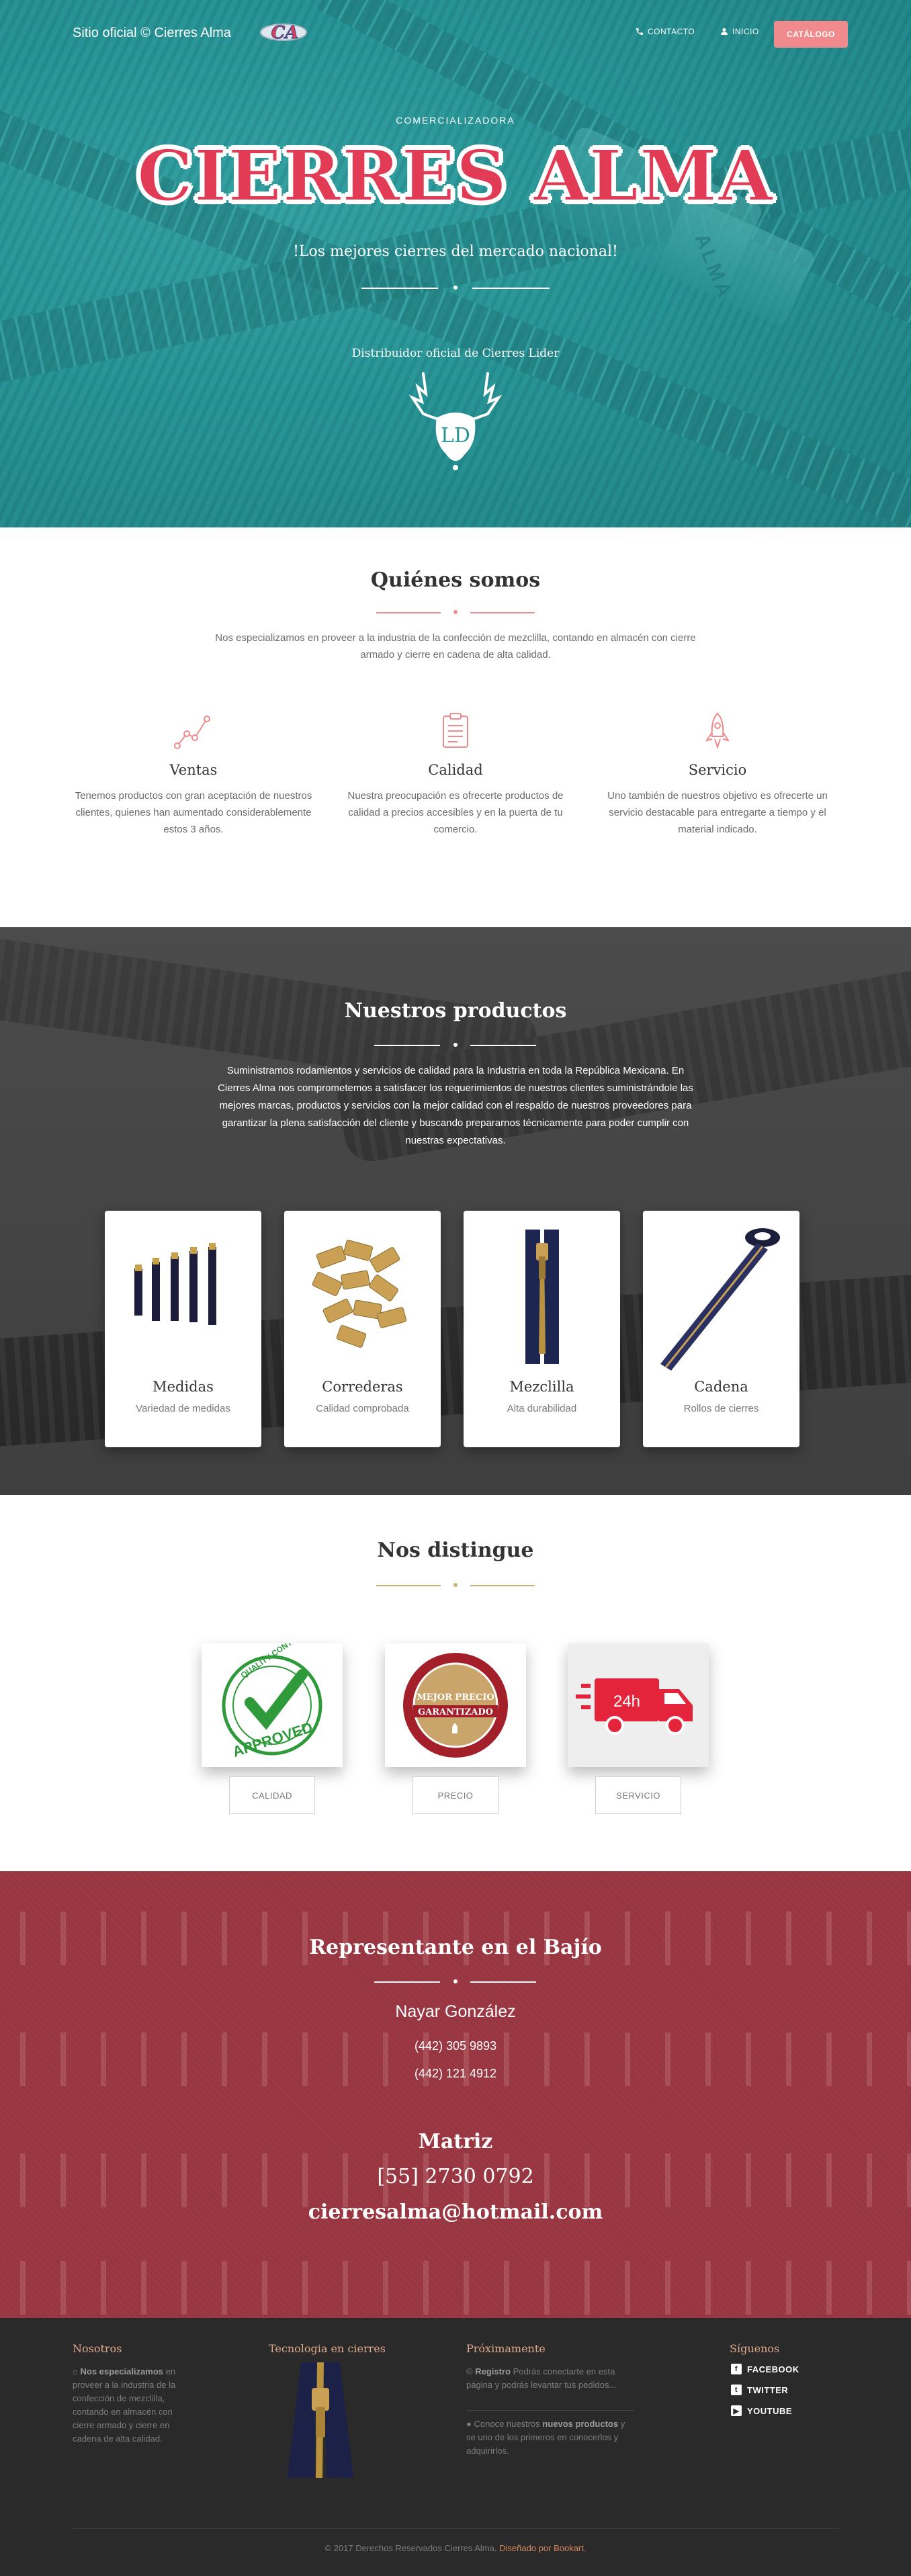 The width and height of the screenshot is (911, 2576). I want to click on youtube-icon: ▶, so click(736, 2410).